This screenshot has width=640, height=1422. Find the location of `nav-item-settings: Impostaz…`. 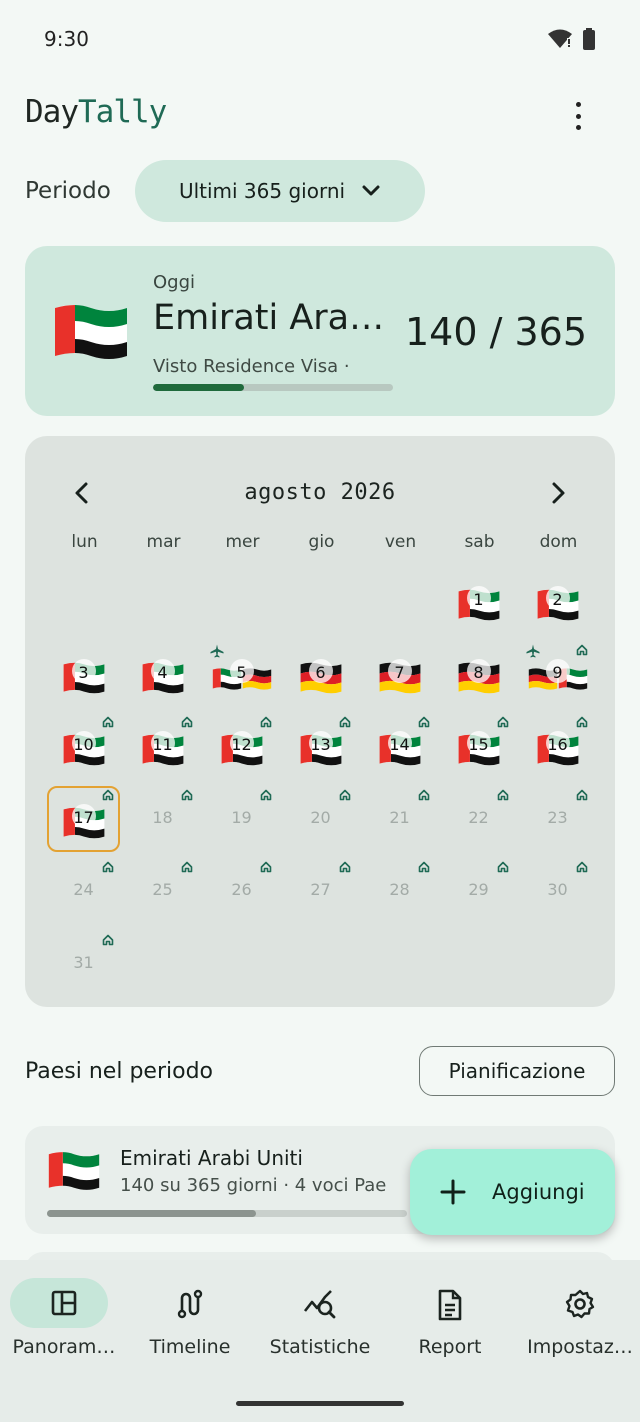

nav-item-settings: Impostaz… is located at coordinates (578, 1323).